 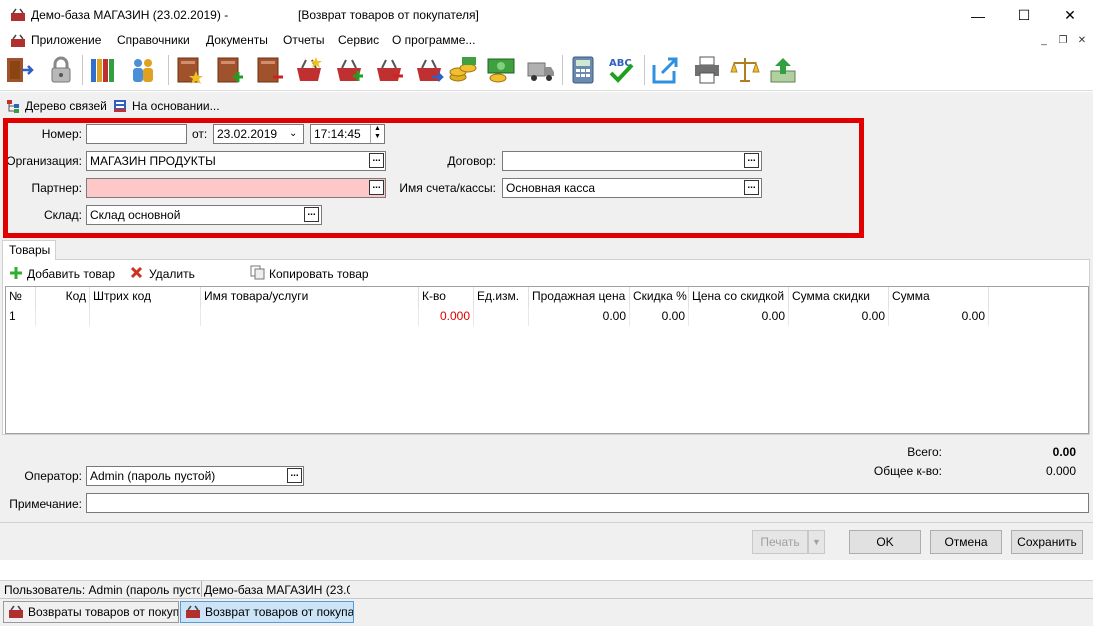 I want to click on organization-field: МАГАЗИН ПРОДУКТЫ, so click(x=236, y=161).